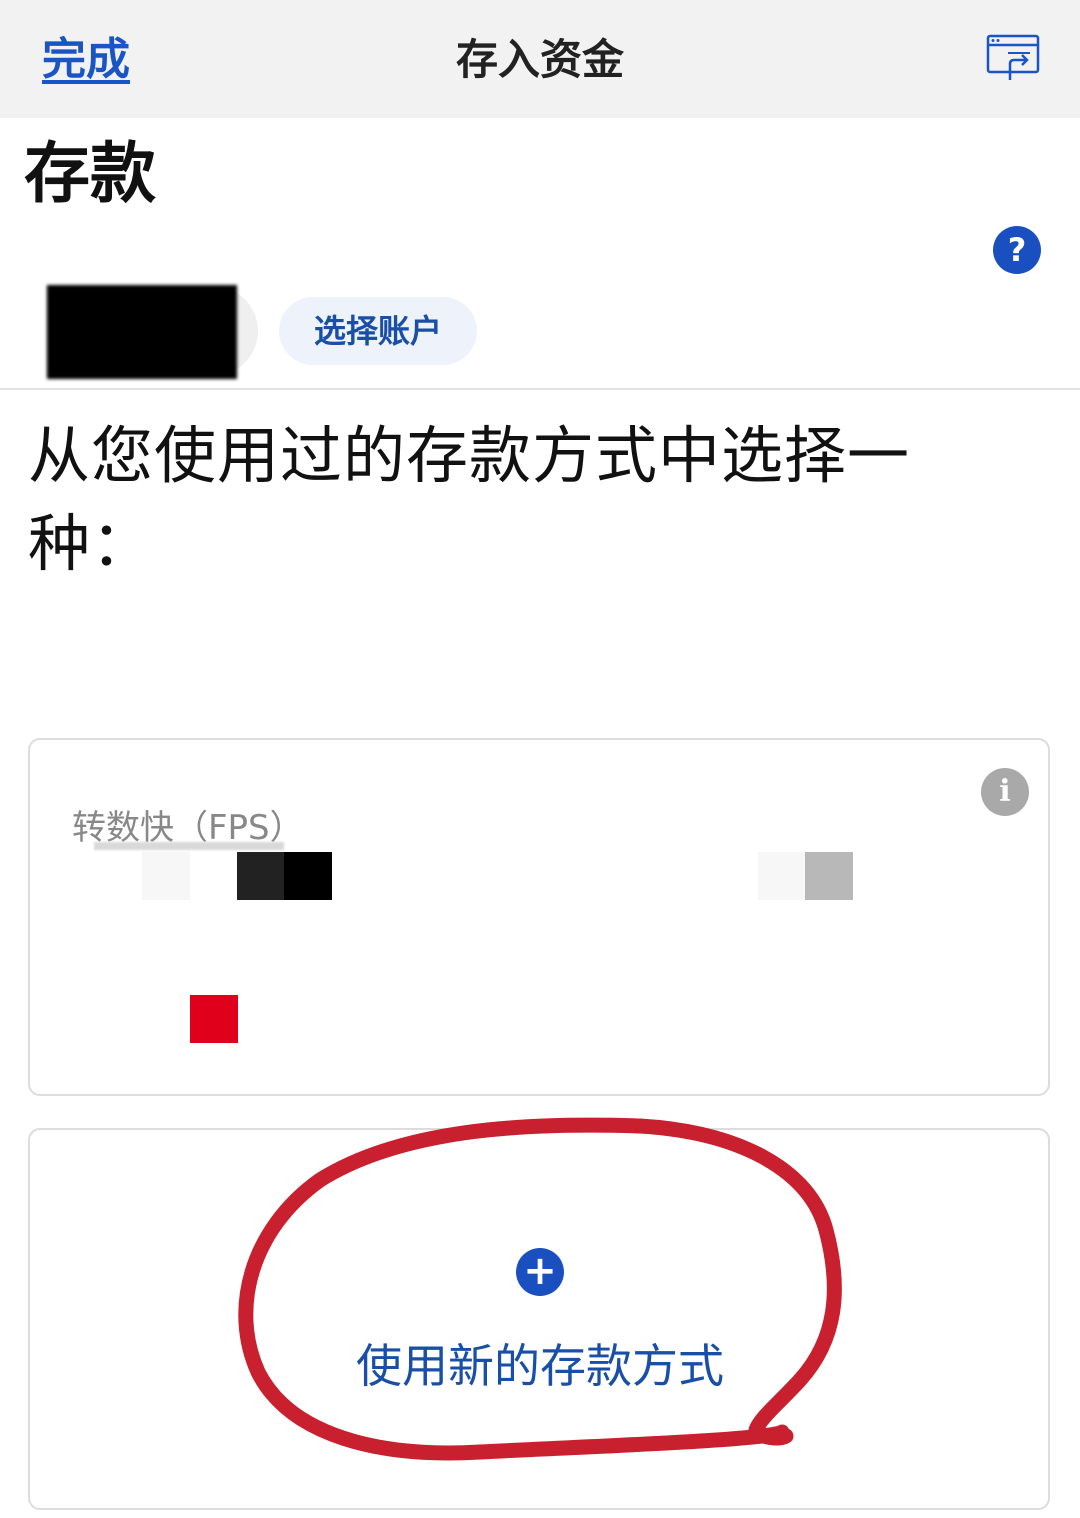 The image size is (1080, 1518). I want to click on redaction-stroke, so click(189, 846).